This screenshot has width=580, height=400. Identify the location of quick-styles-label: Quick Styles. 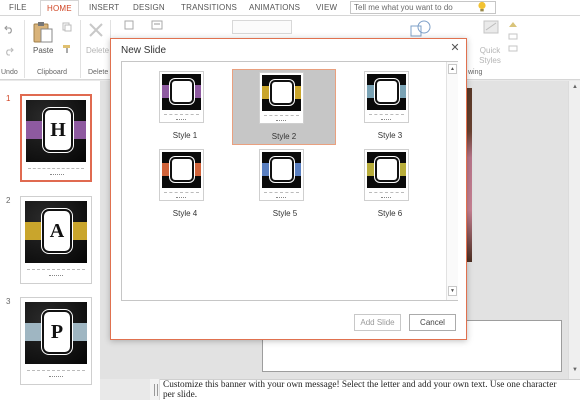
(490, 56).